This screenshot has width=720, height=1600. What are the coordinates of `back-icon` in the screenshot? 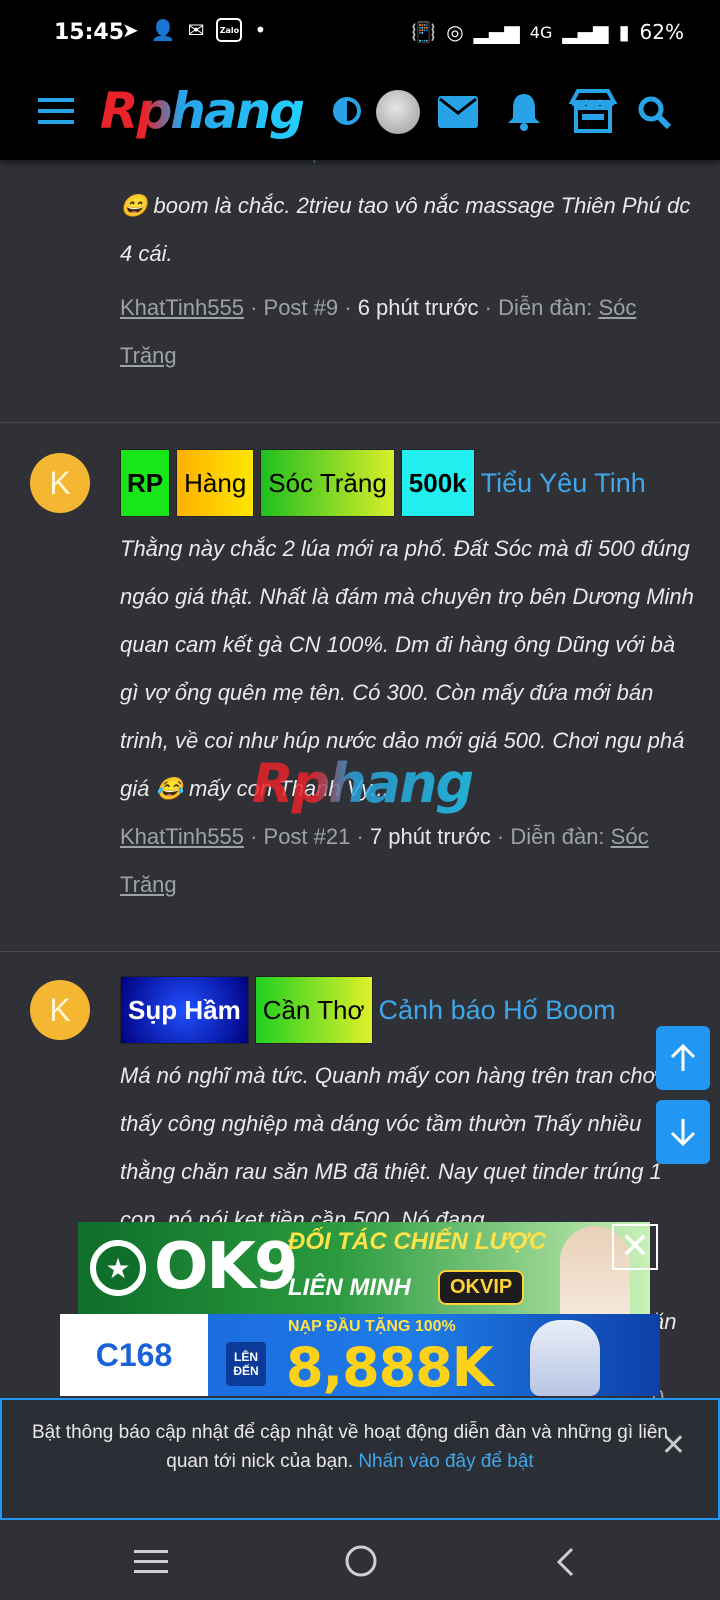 It's located at (566, 1564).